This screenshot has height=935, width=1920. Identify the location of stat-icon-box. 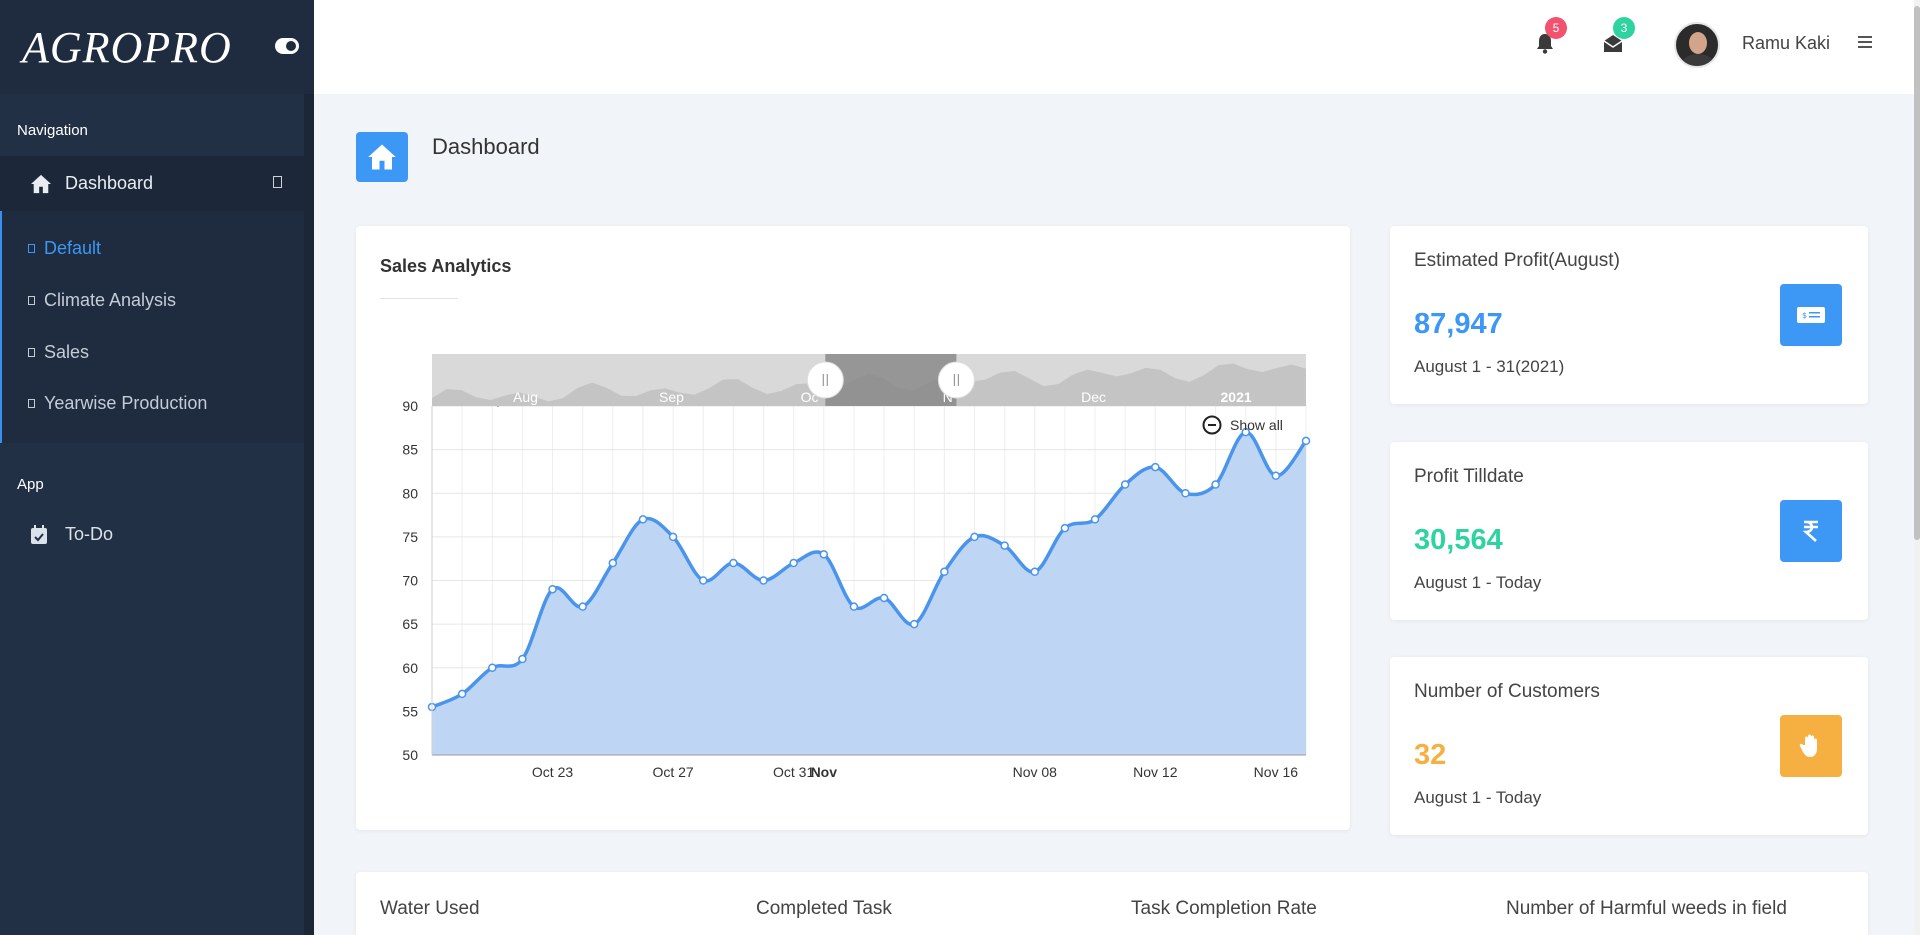
(1811, 531).